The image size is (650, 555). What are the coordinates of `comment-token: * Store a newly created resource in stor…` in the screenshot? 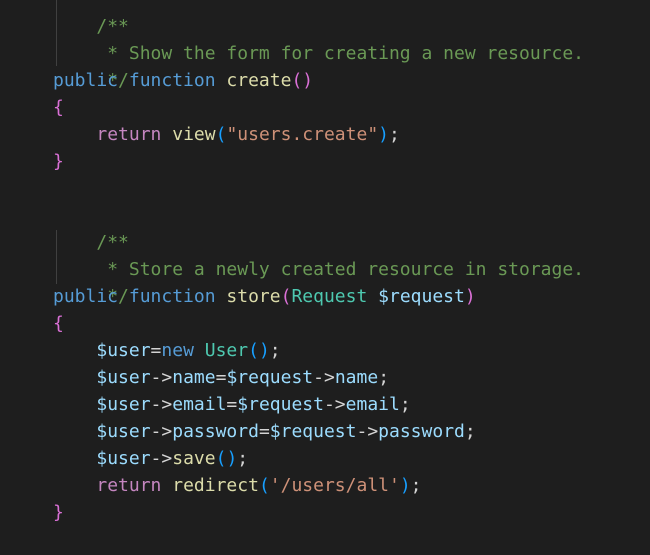 It's located at (340, 269).